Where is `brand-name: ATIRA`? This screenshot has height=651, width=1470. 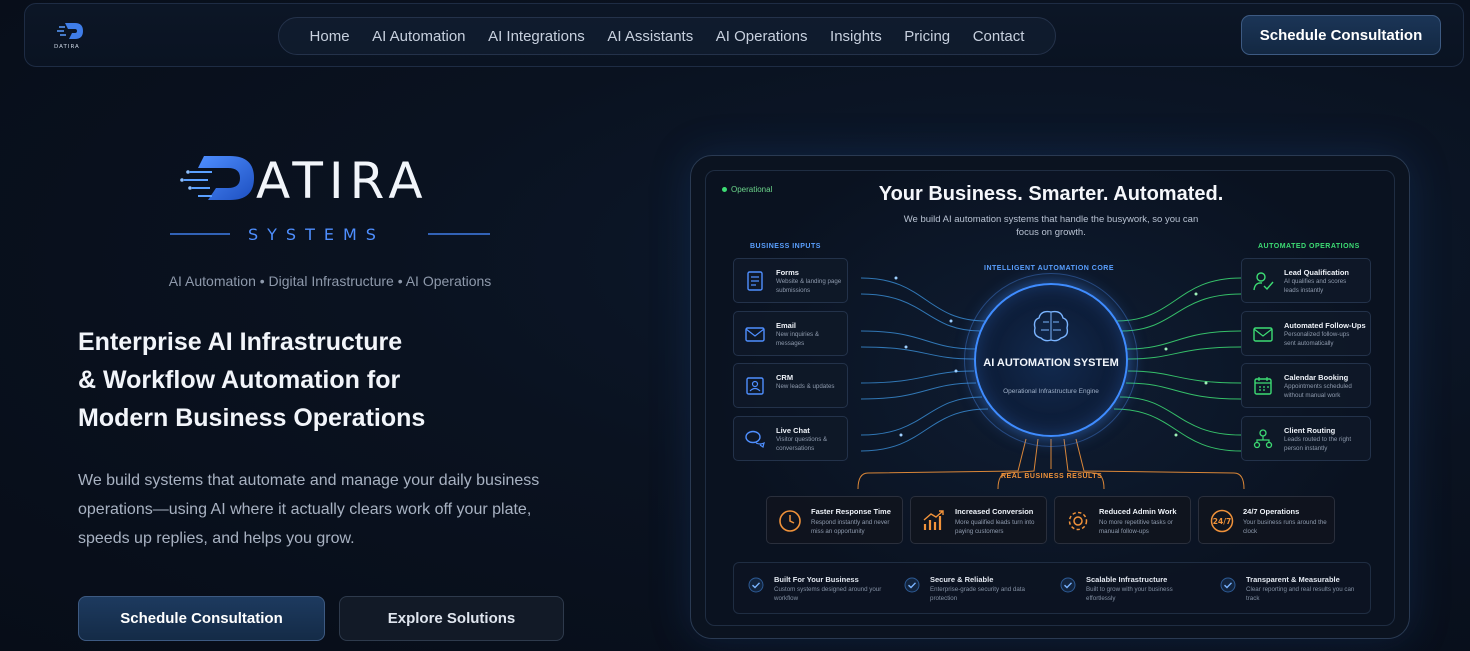 brand-name: ATIRA is located at coordinates (342, 181).